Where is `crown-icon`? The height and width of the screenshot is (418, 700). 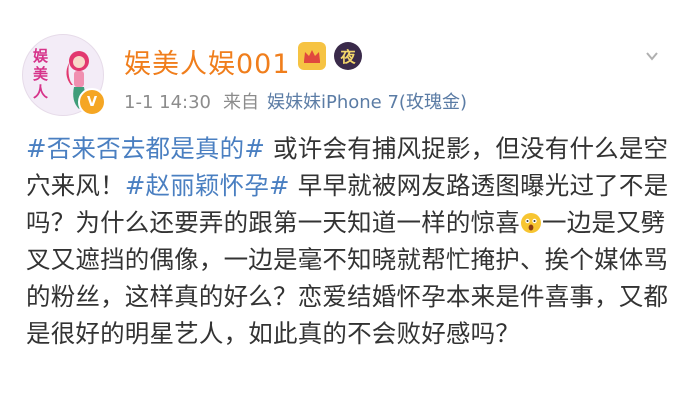
crown-icon is located at coordinates (312, 56).